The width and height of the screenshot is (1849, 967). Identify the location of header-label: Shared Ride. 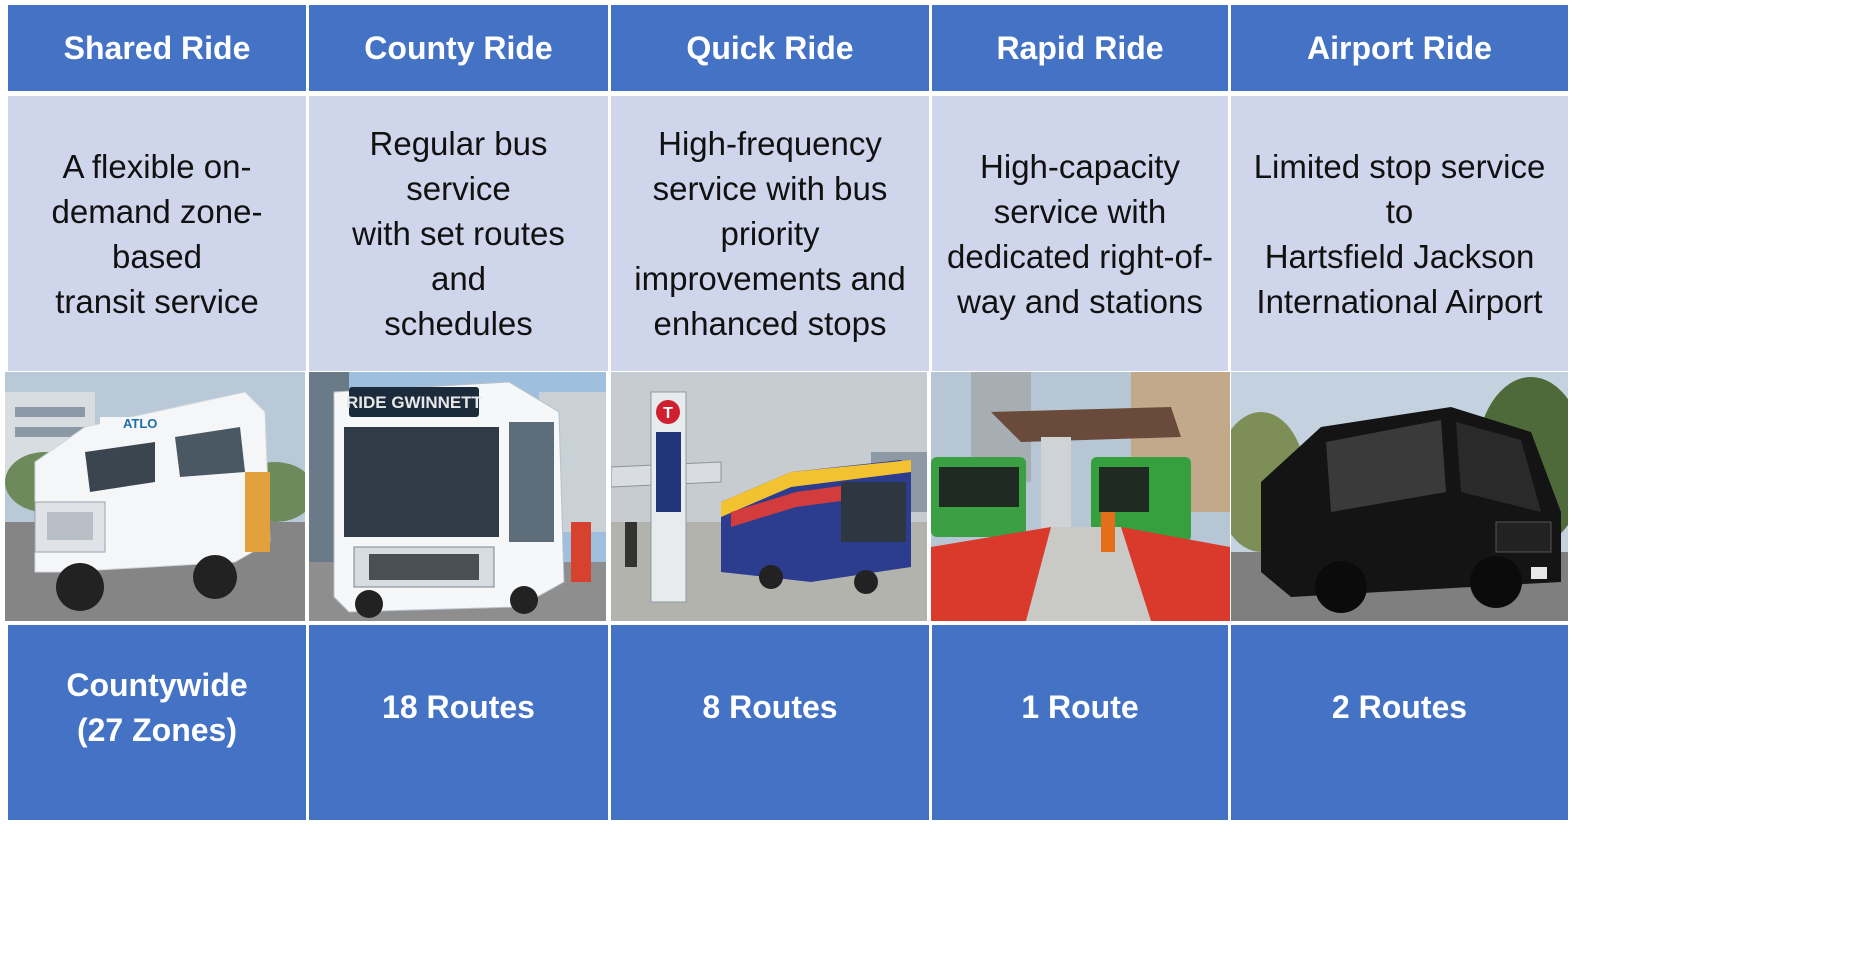
(157, 47).